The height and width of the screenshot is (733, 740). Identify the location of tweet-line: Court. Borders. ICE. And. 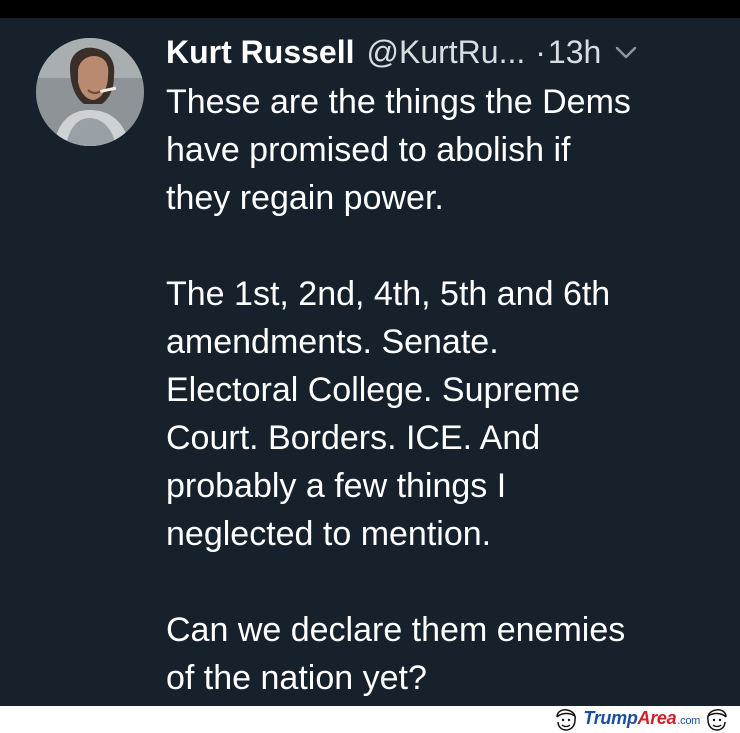
(353, 438).